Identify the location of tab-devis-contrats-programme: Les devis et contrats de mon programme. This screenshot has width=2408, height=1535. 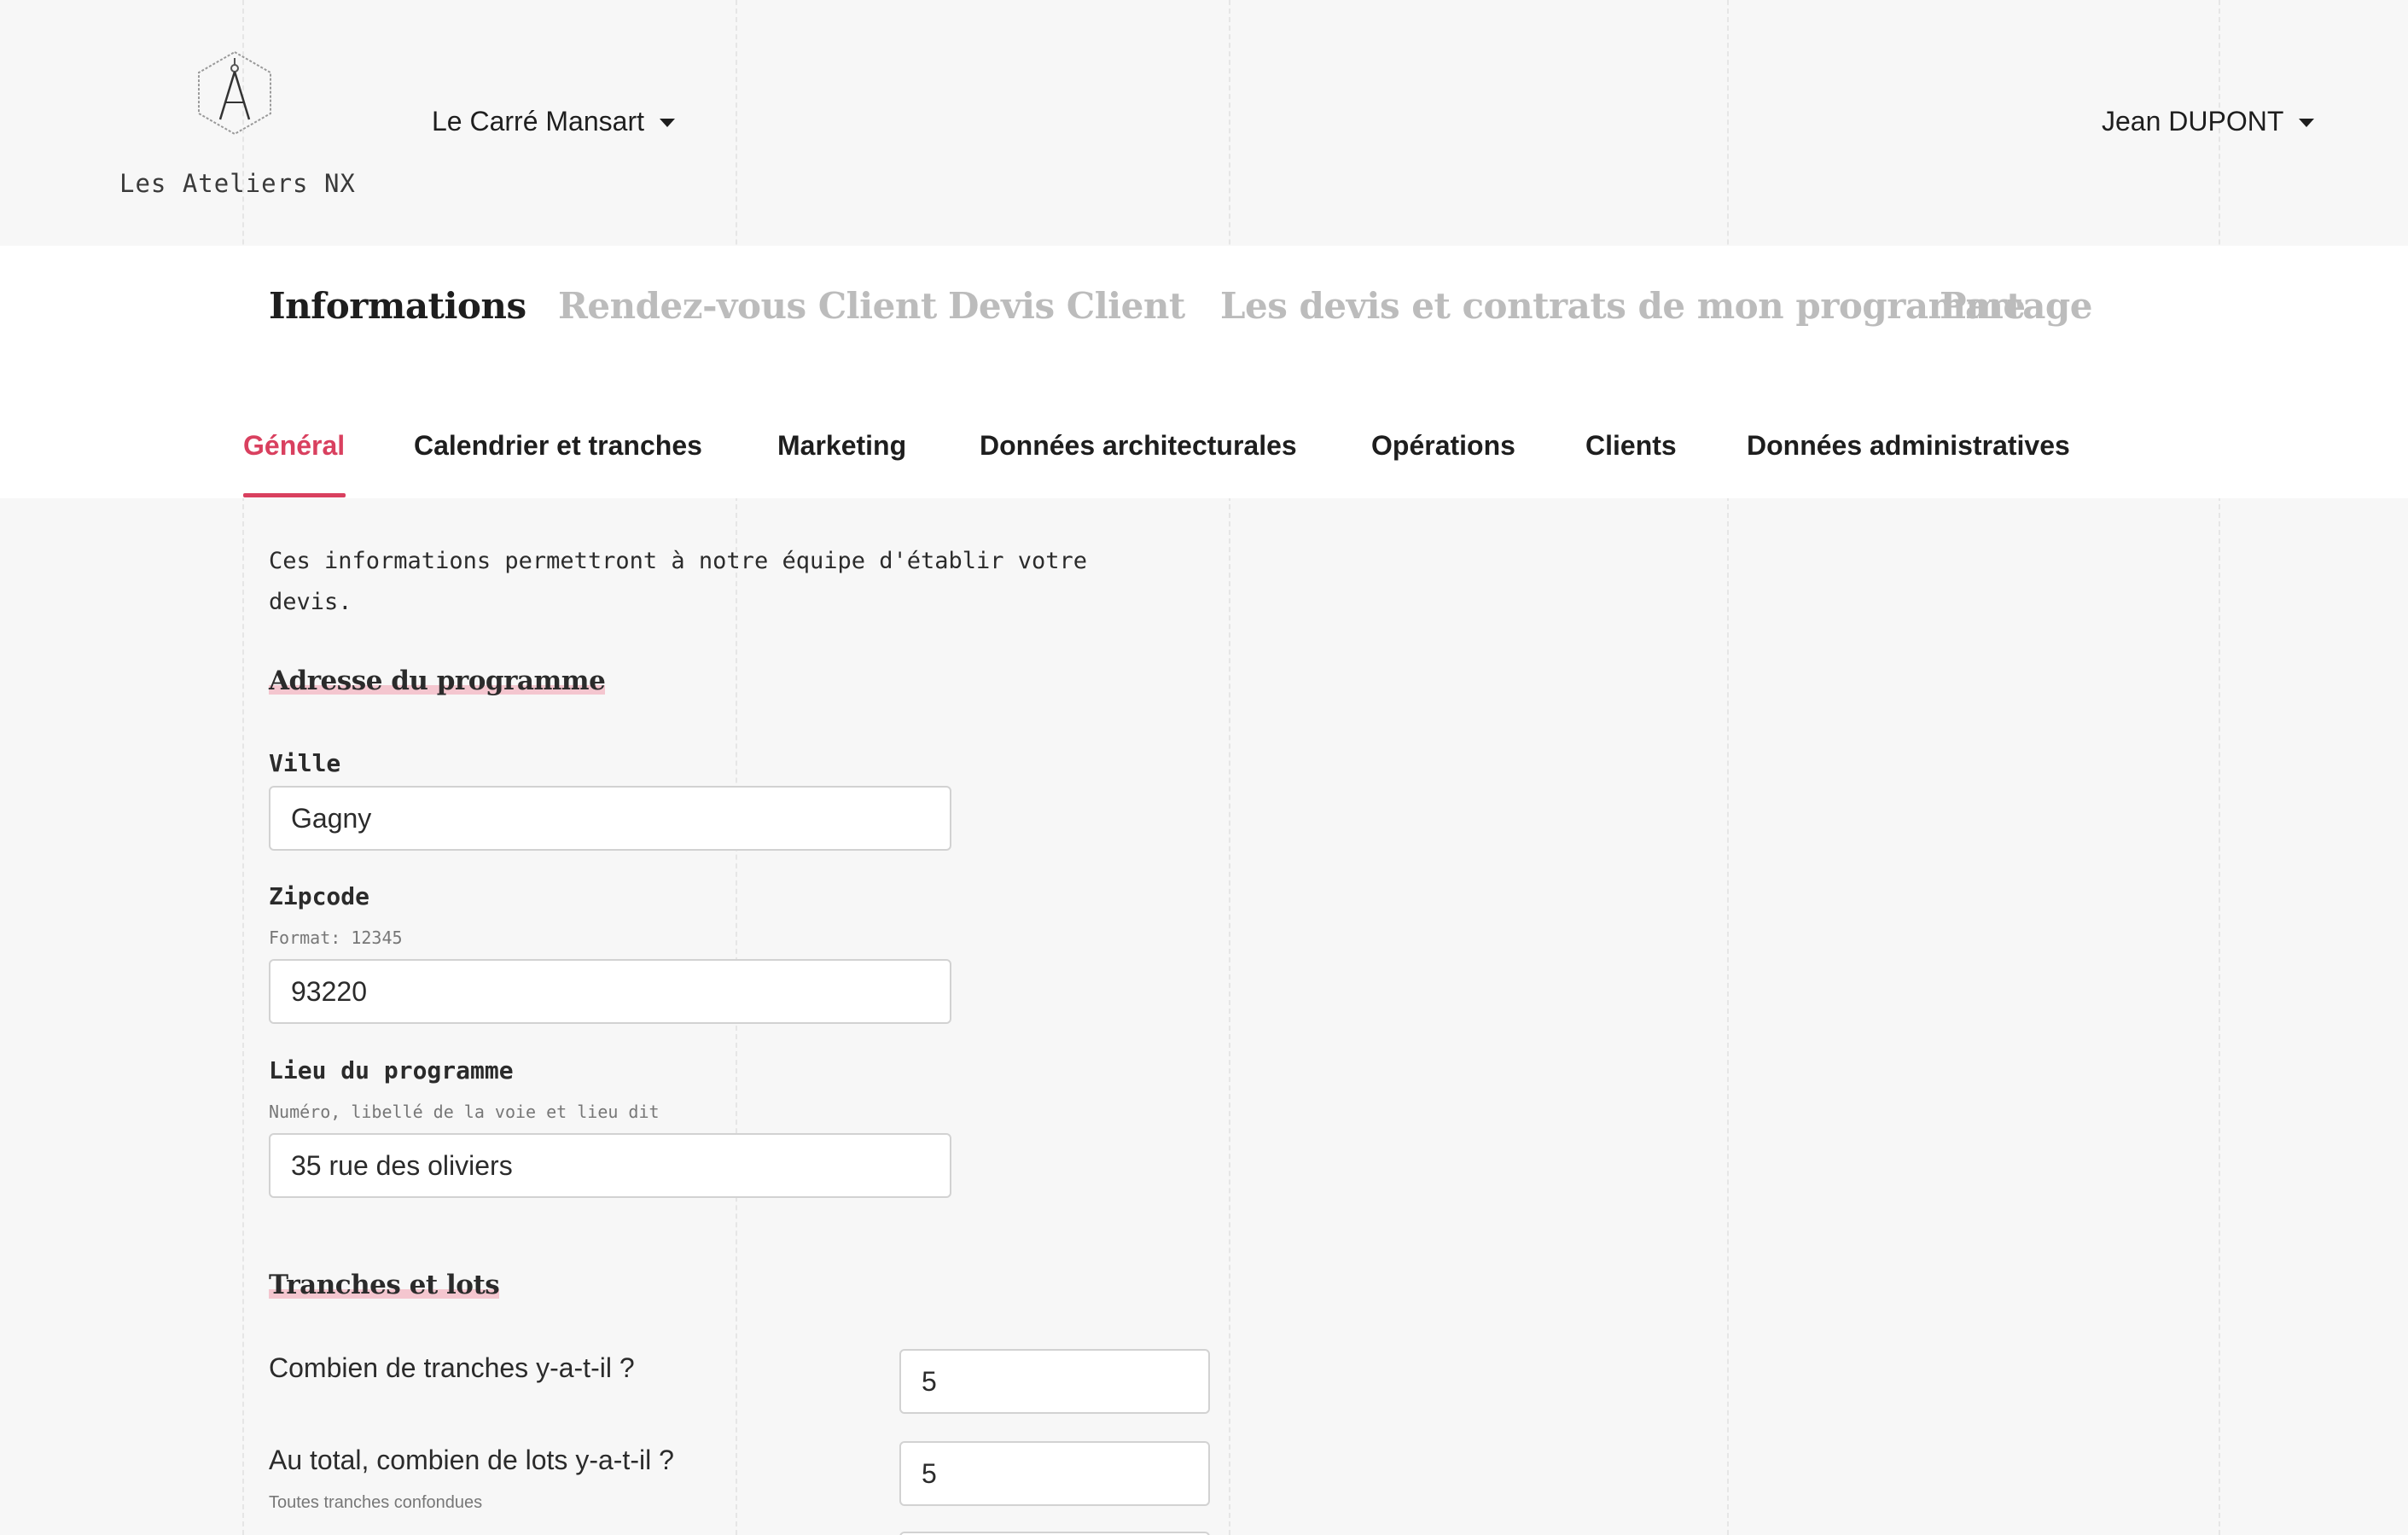
(1623, 306).